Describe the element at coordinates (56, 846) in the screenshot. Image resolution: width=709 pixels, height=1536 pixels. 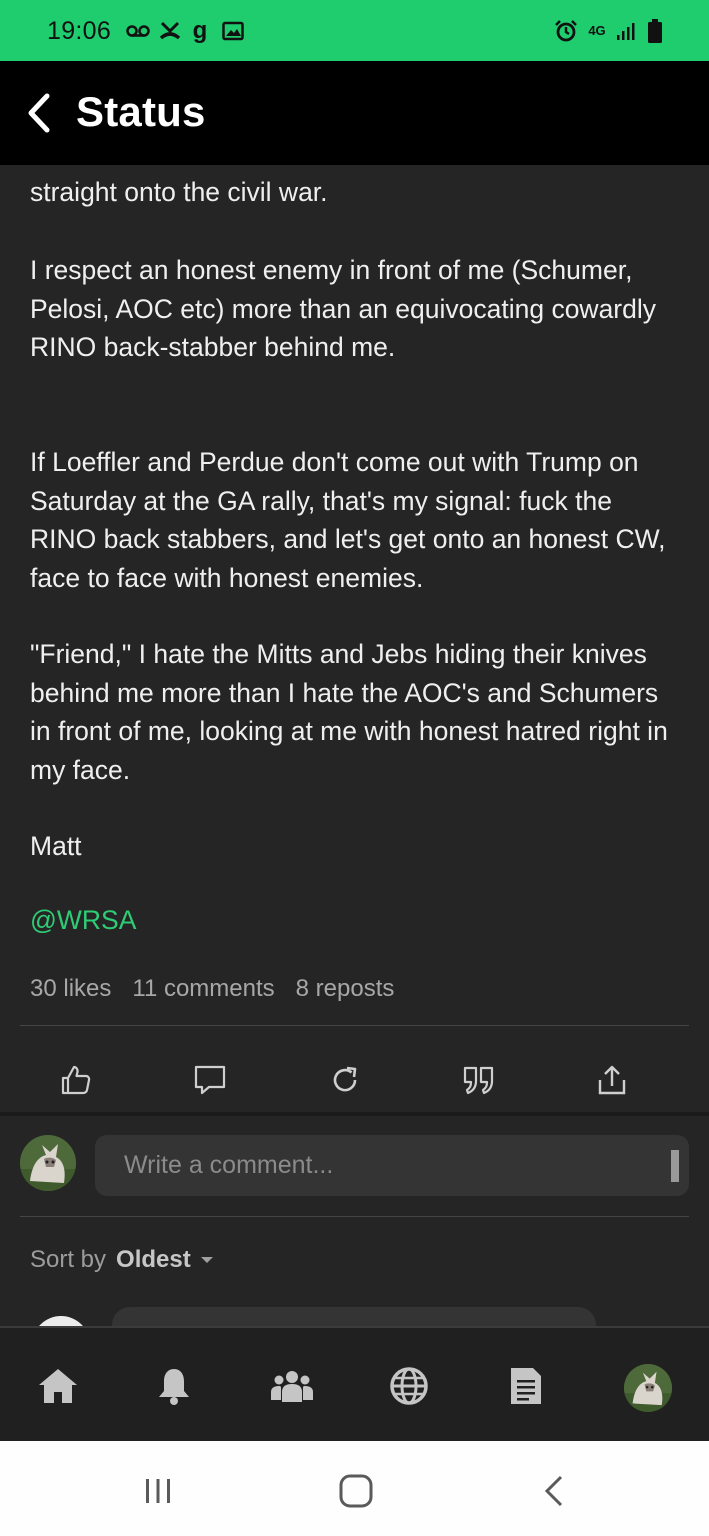
I see `post-signature: Matt` at that location.